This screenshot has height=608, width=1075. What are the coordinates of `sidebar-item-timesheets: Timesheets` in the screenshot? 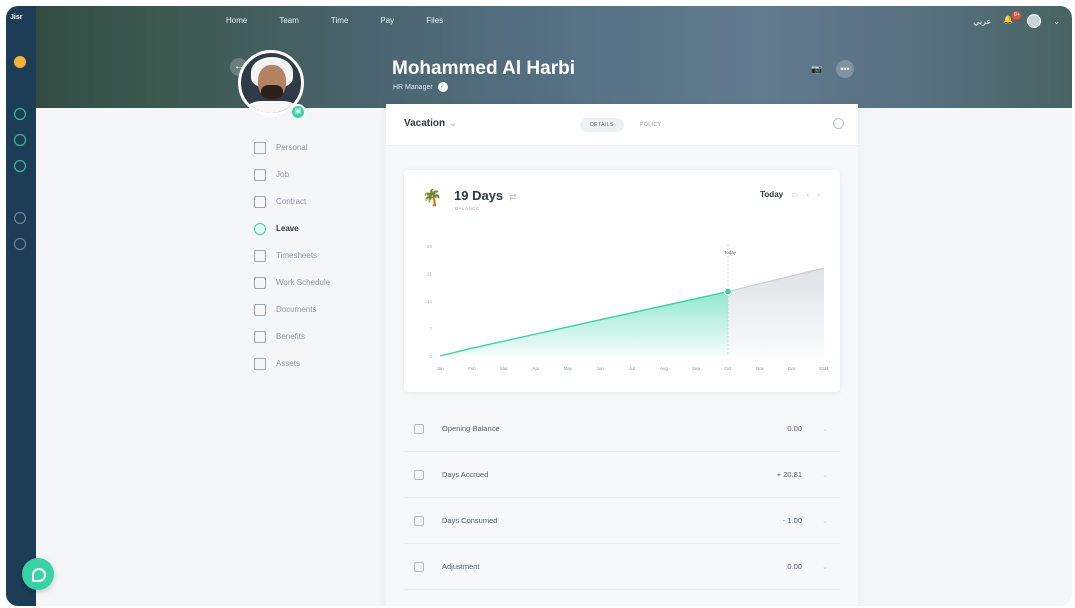 It's located at (292, 255).